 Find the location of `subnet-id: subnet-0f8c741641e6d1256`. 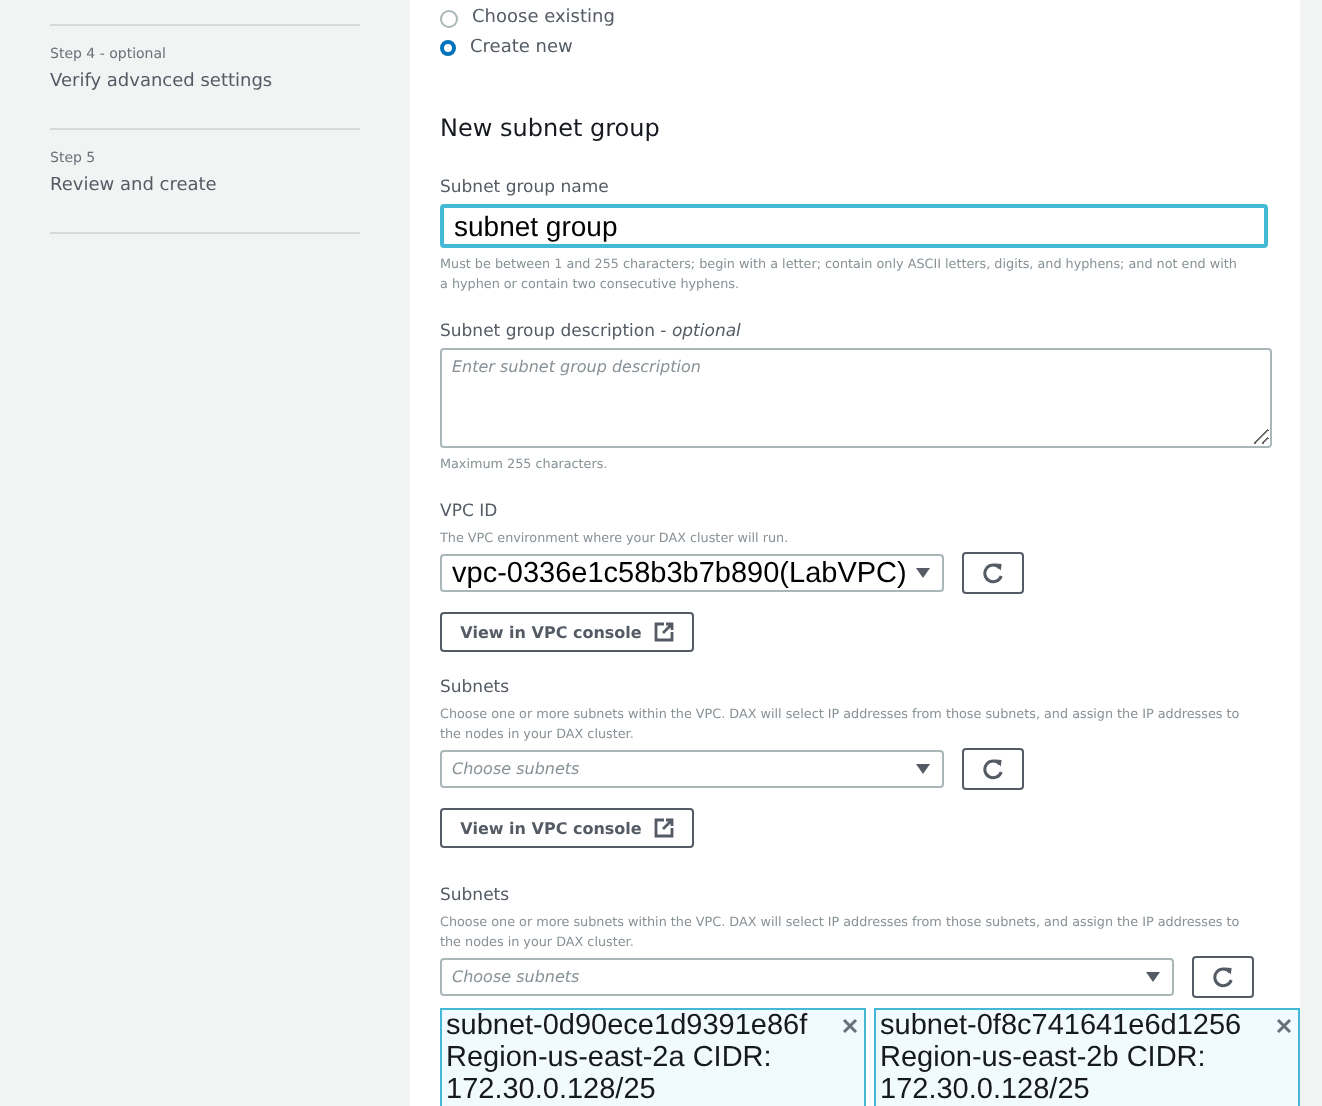

subnet-id: subnet-0f8c741641e6d1256 is located at coordinates (1061, 1026).